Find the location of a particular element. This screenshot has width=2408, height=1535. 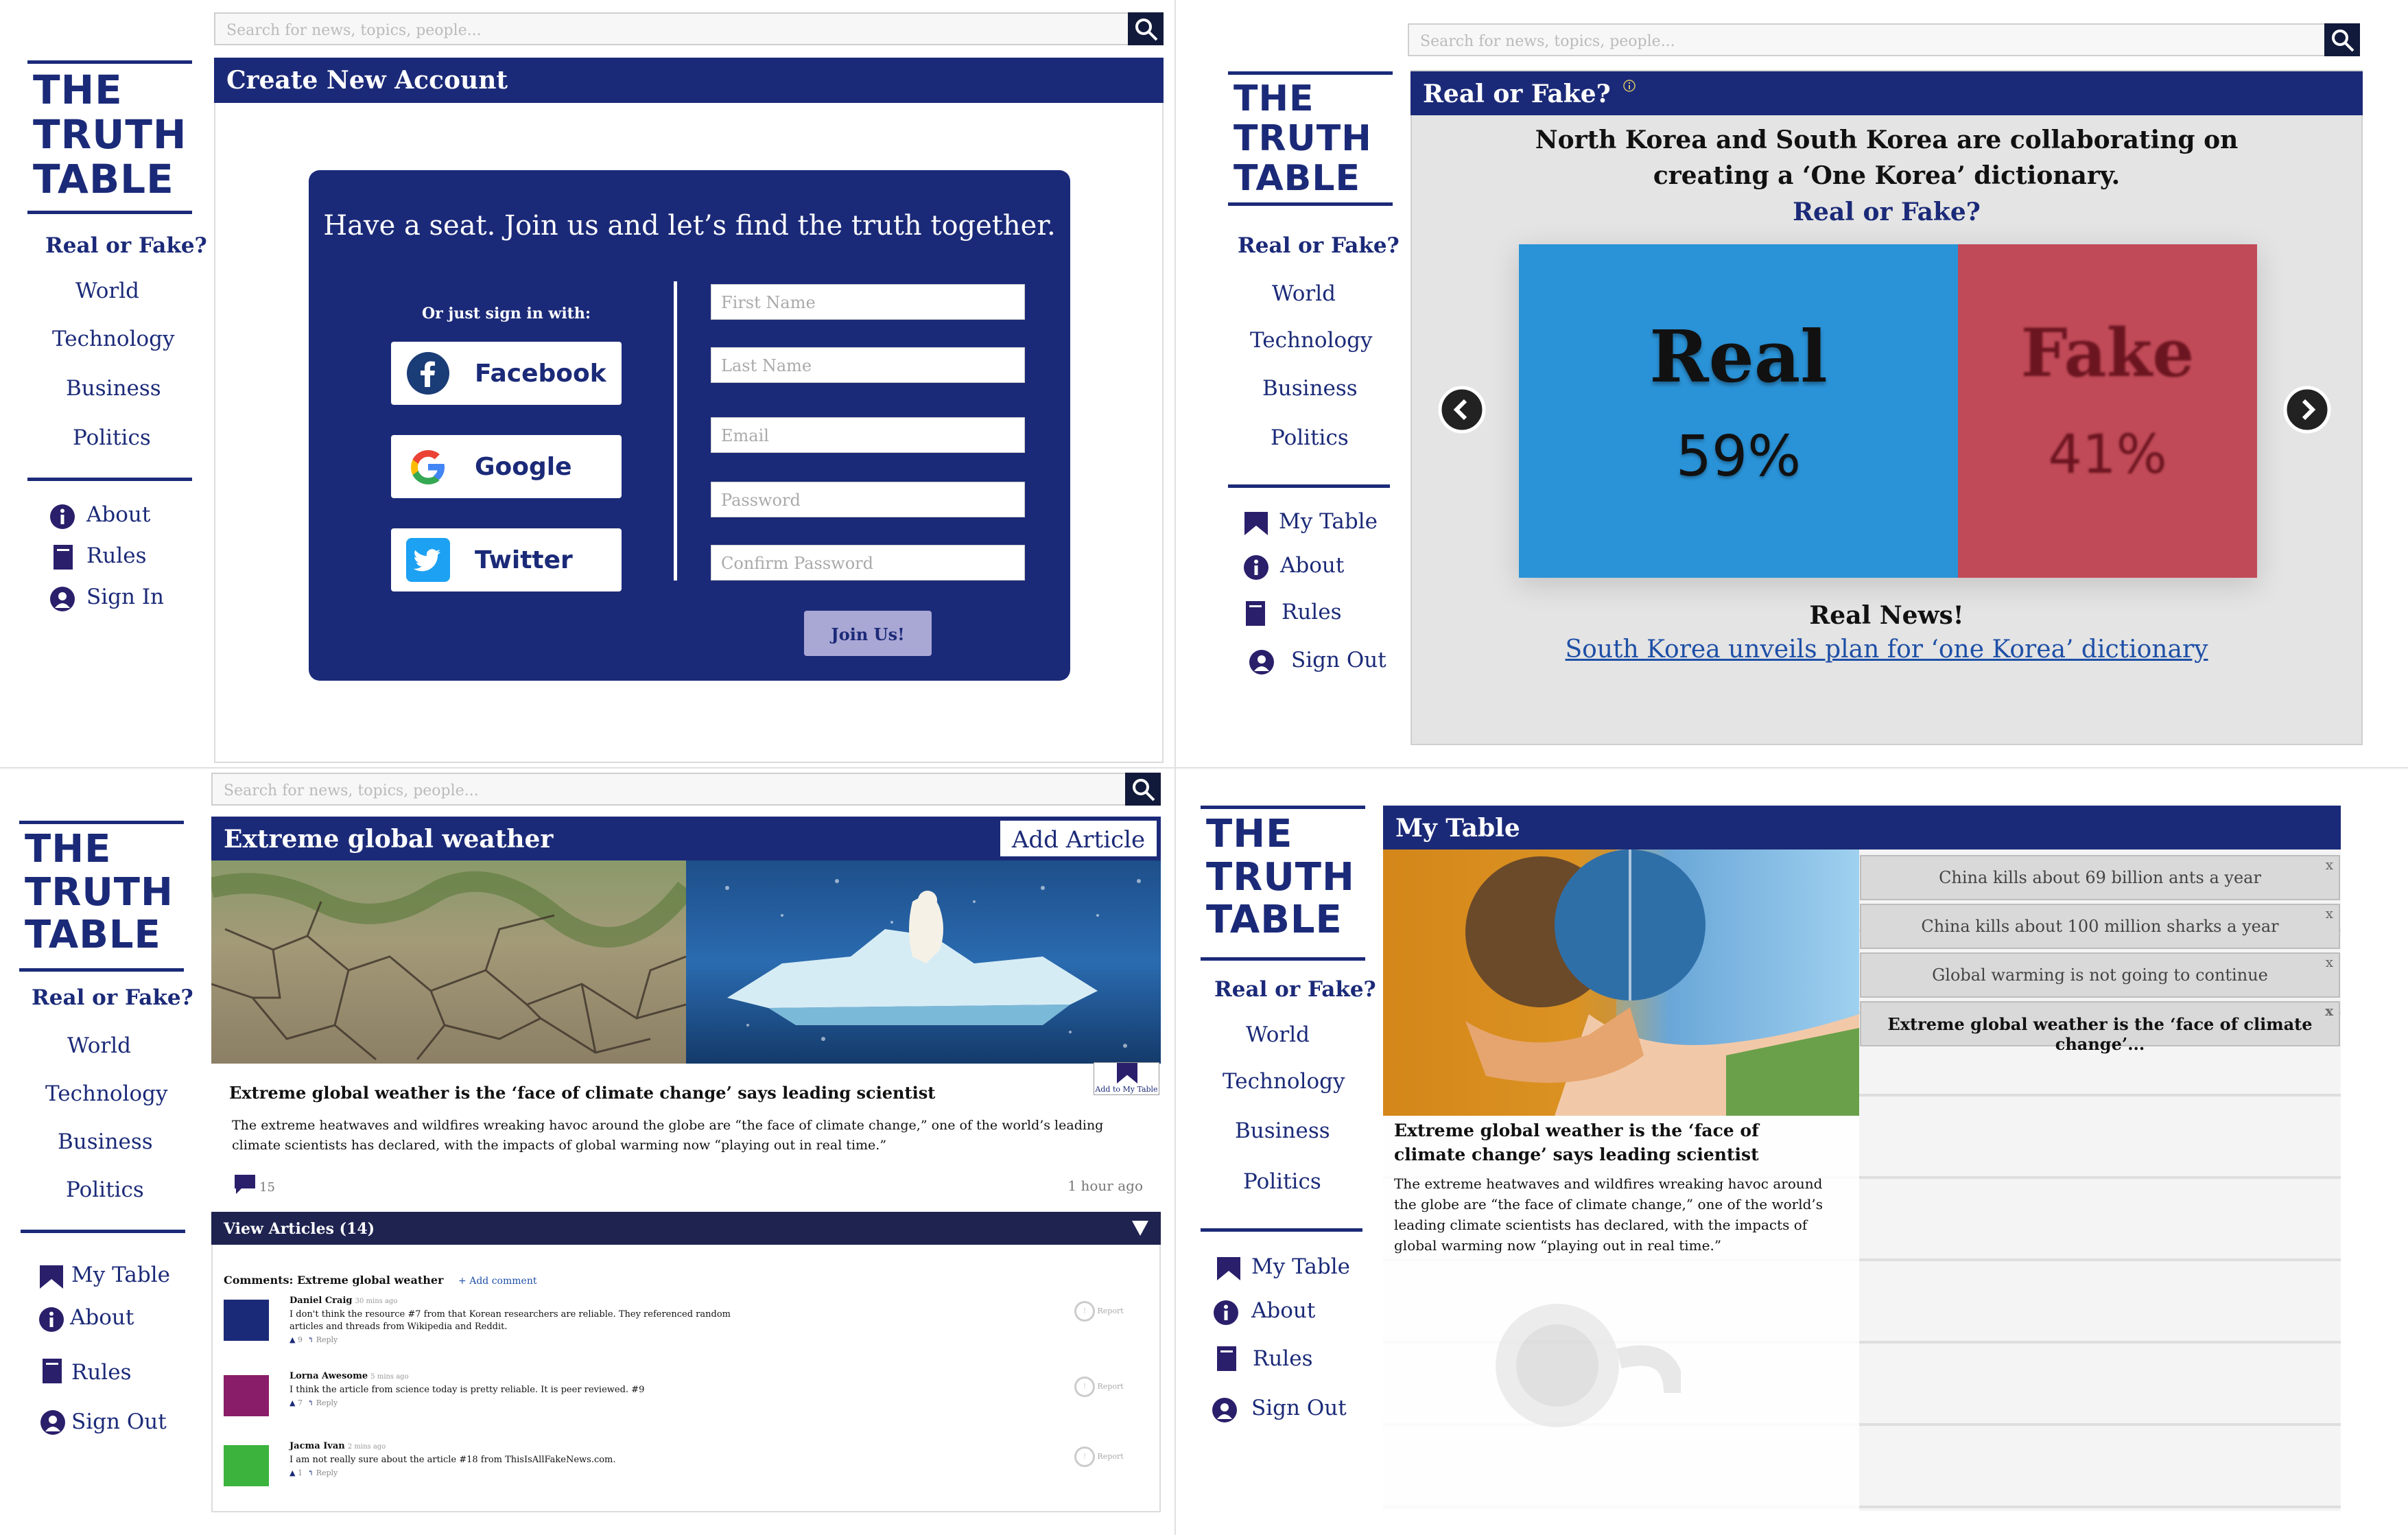

table-item: Global warming is not going to continue x is located at coordinates (2100, 975).